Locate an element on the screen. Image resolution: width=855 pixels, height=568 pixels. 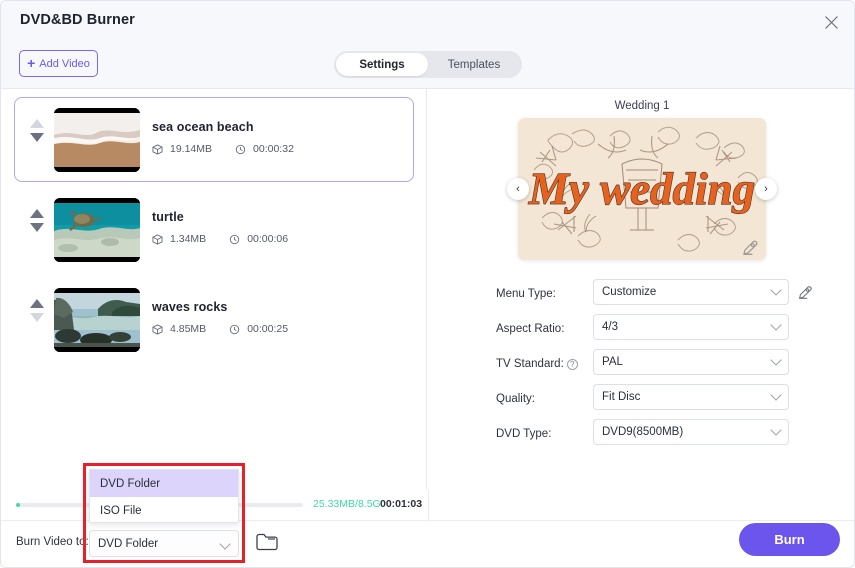
add-video-button: + Add Video is located at coordinates (58, 63).